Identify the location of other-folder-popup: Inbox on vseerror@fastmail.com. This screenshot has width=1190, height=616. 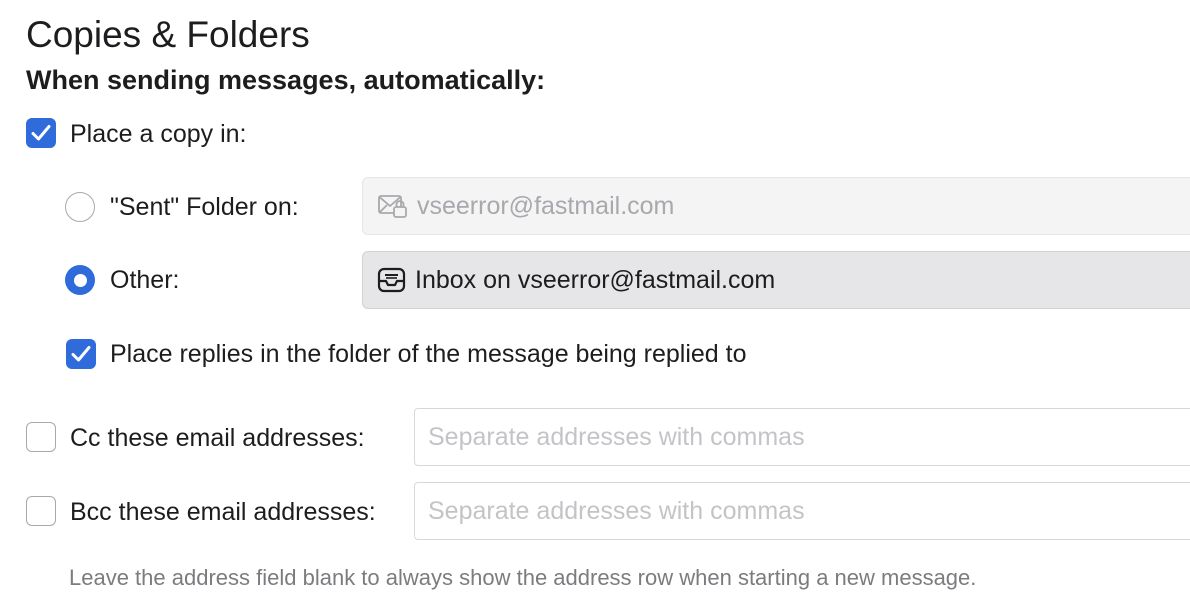
(776, 280).